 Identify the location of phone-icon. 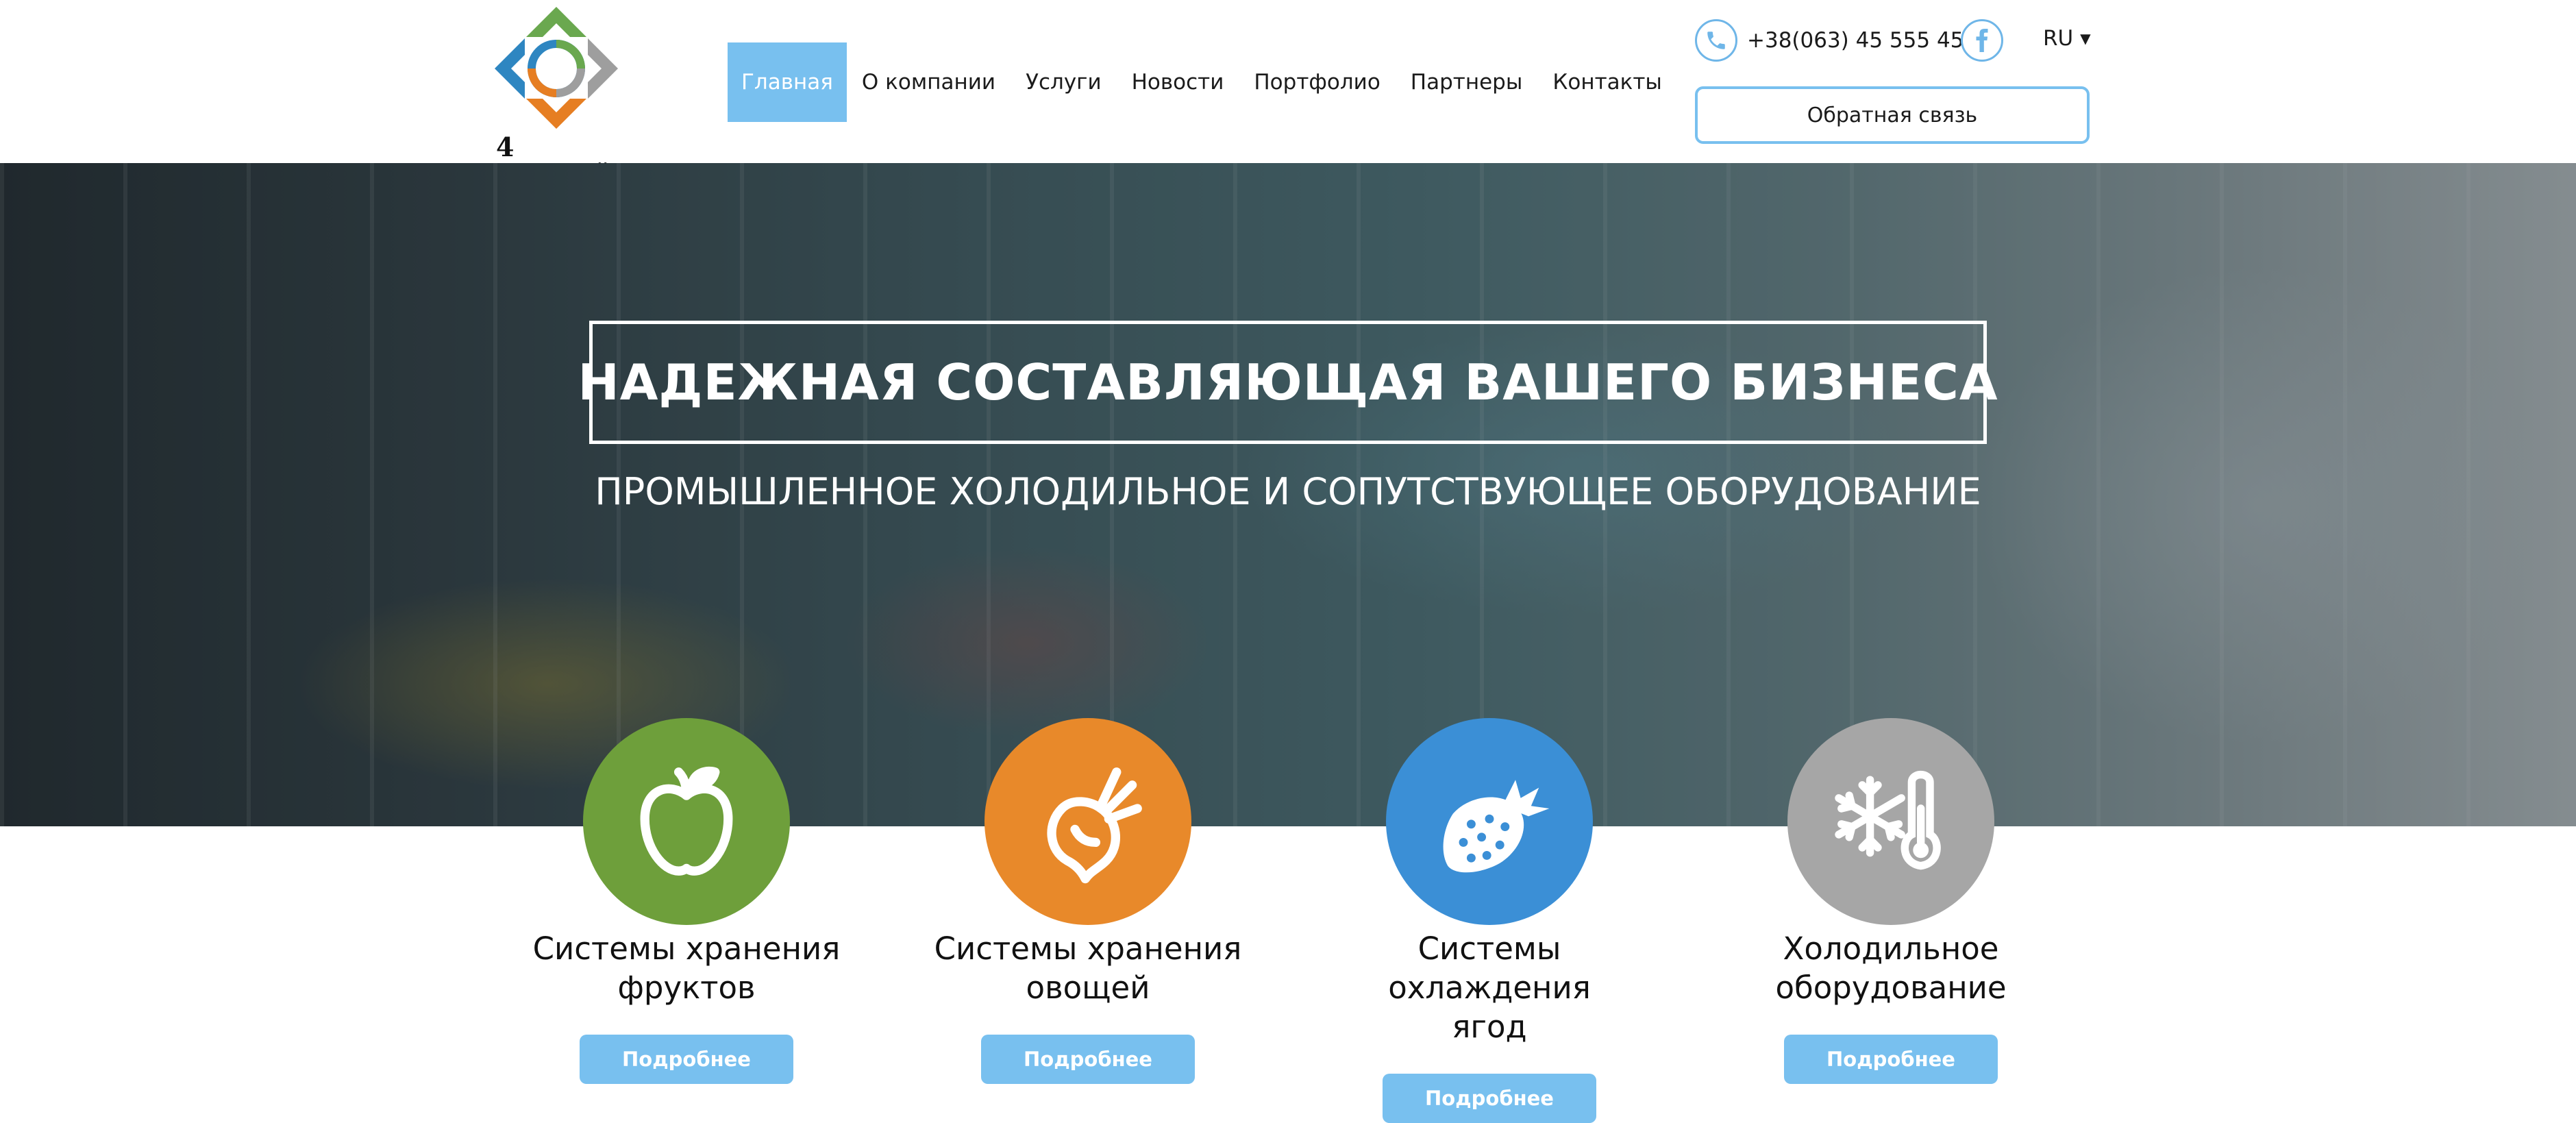
(1716, 40).